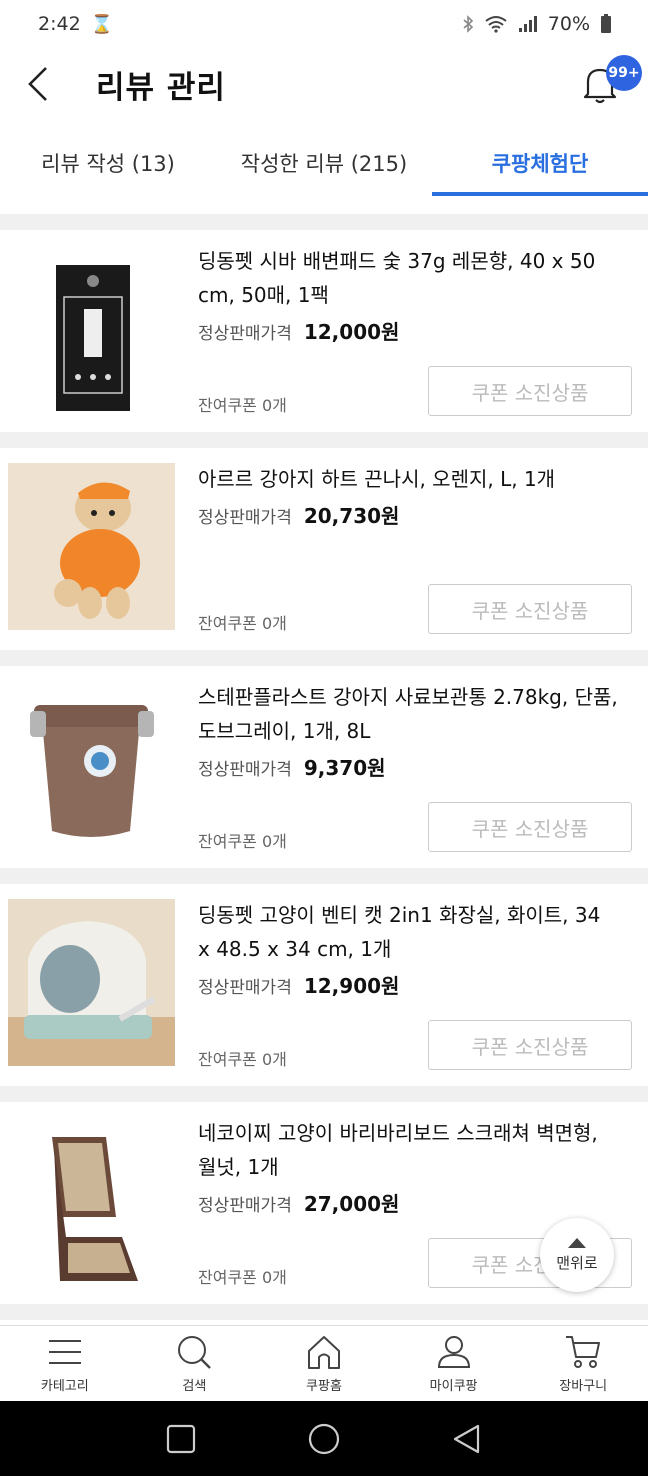 Image resolution: width=648 pixels, height=1476 pixels. What do you see at coordinates (344, 768) in the screenshot?
I see `price-value: 9,370원` at bounding box center [344, 768].